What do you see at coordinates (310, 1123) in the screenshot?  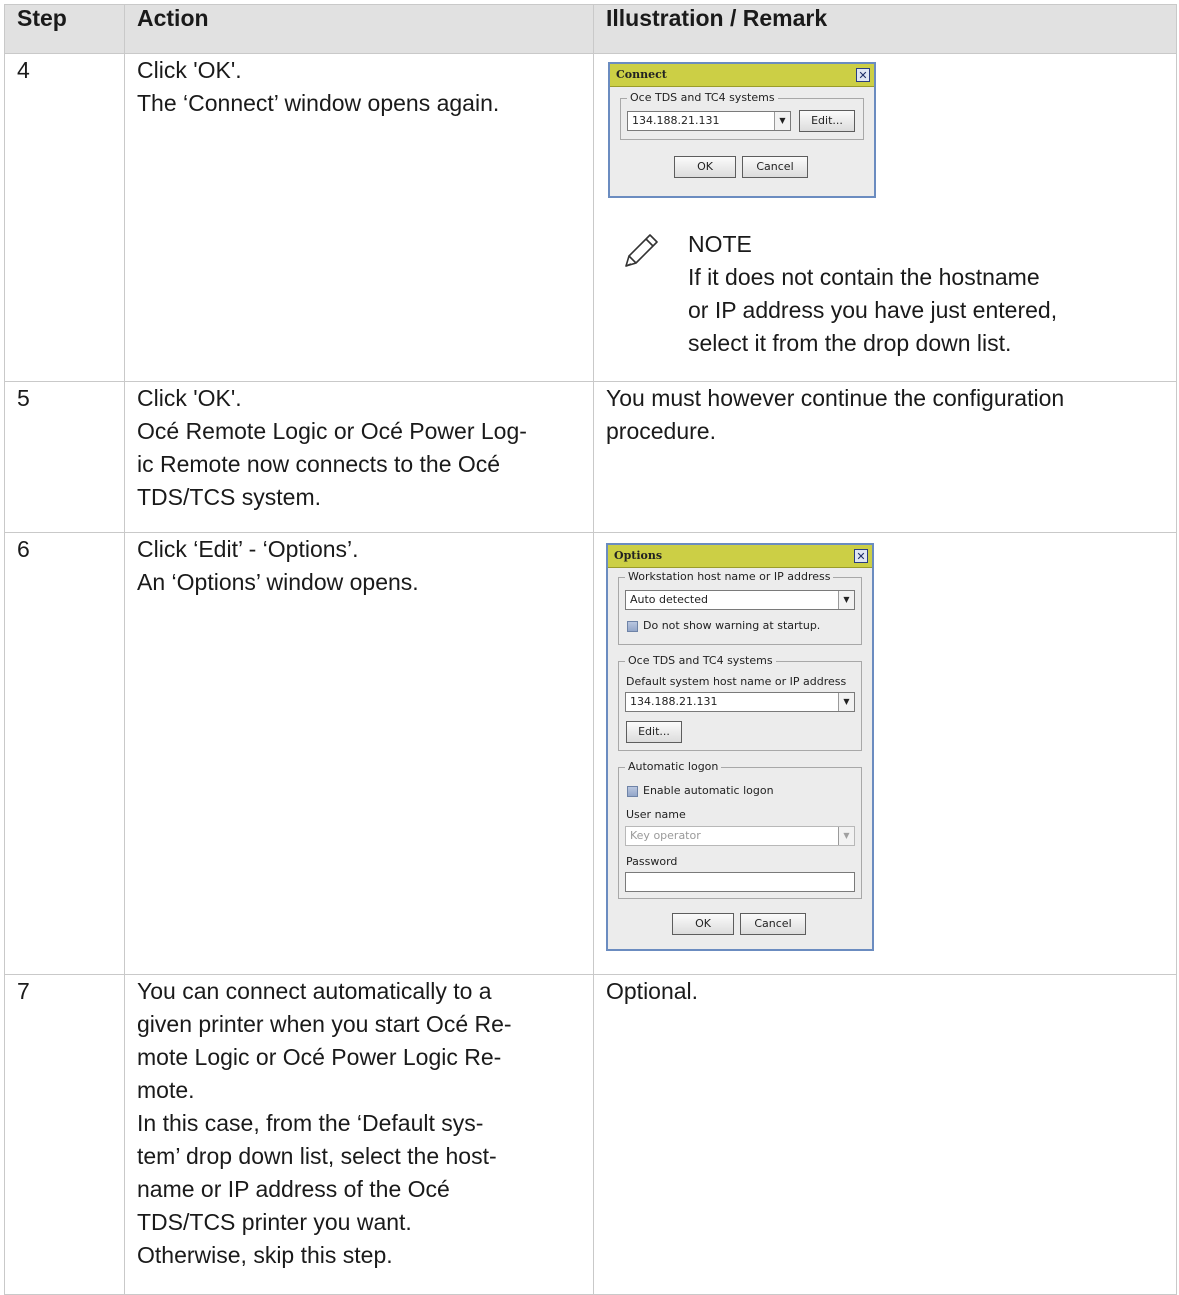 I see `action-line: In this case, from the ‘Default sys-` at bounding box center [310, 1123].